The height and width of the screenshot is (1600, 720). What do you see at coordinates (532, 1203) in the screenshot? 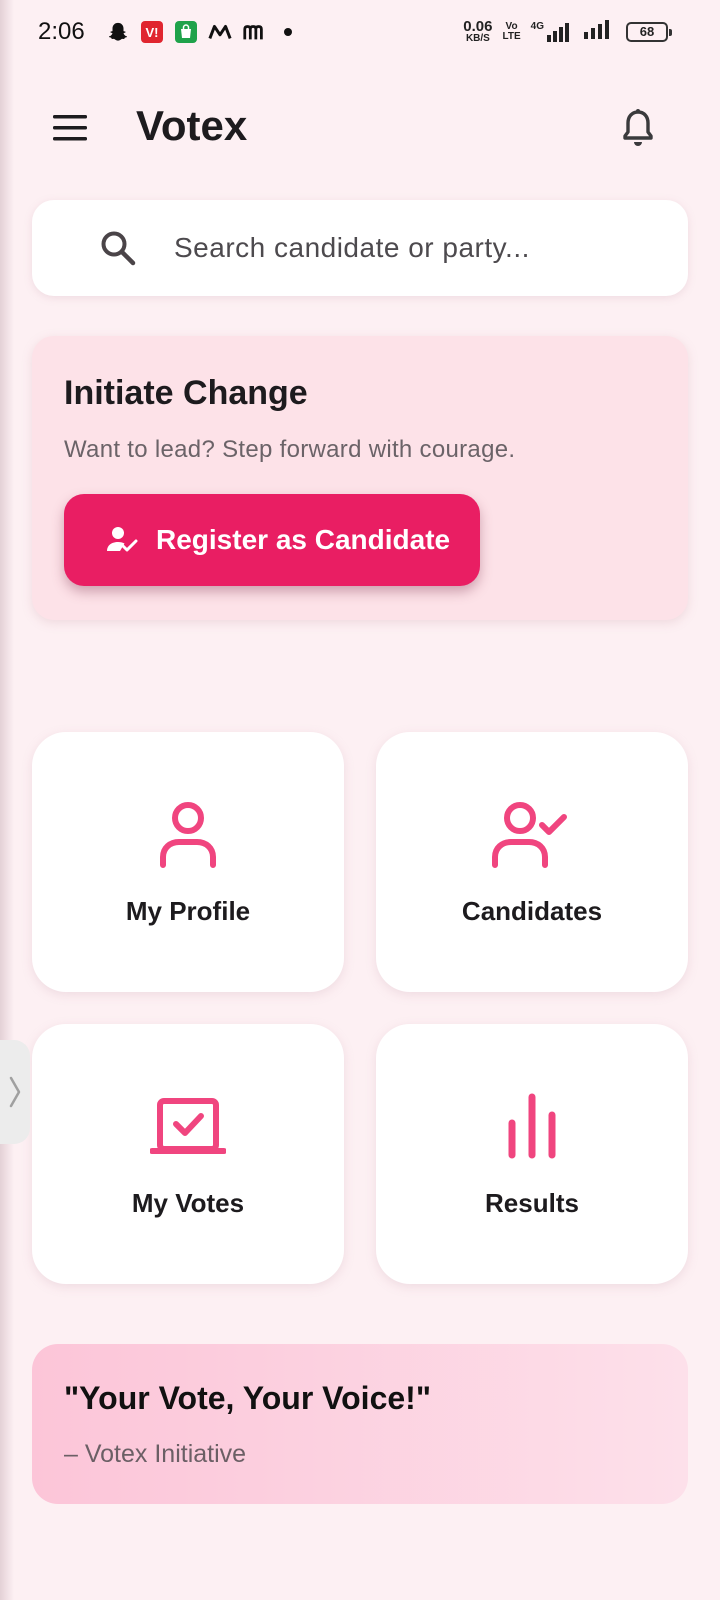
I see `tile-label: Results` at bounding box center [532, 1203].